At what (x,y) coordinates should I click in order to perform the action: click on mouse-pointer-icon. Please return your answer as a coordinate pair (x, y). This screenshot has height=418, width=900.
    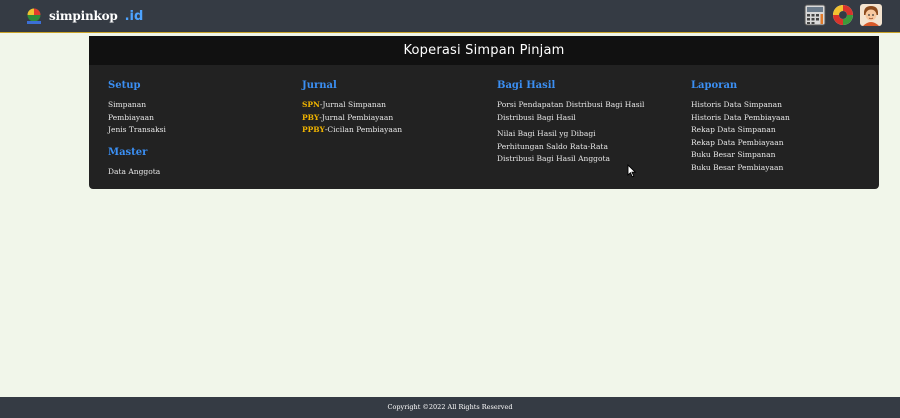
    Looking at the image, I should click on (632, 171).